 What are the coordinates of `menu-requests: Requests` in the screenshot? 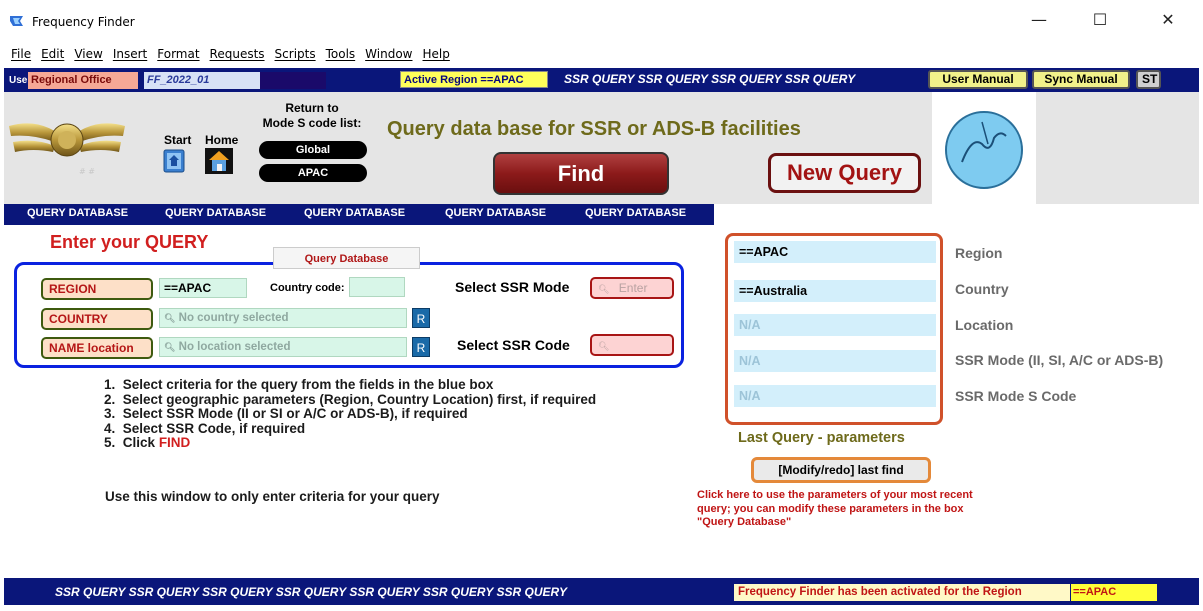 It's located at (237, 54).